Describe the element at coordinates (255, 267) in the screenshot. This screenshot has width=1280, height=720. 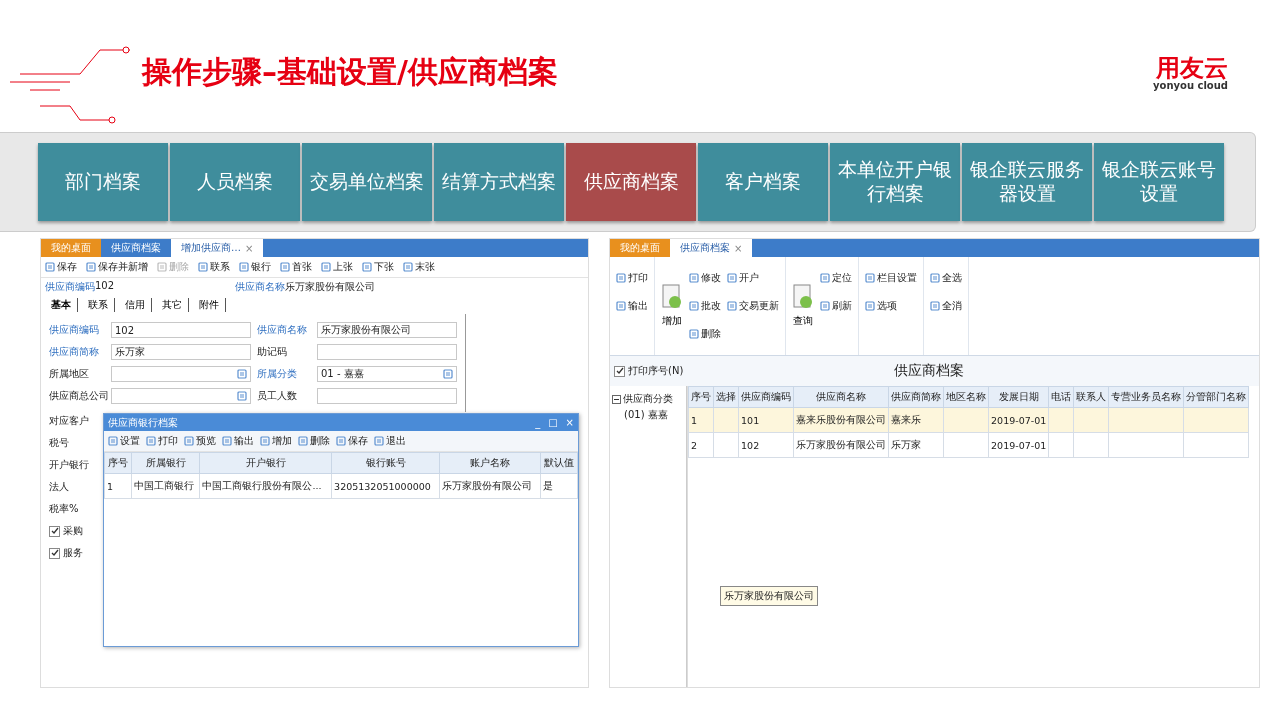
I see `toolbar-button: 银行` at that location.